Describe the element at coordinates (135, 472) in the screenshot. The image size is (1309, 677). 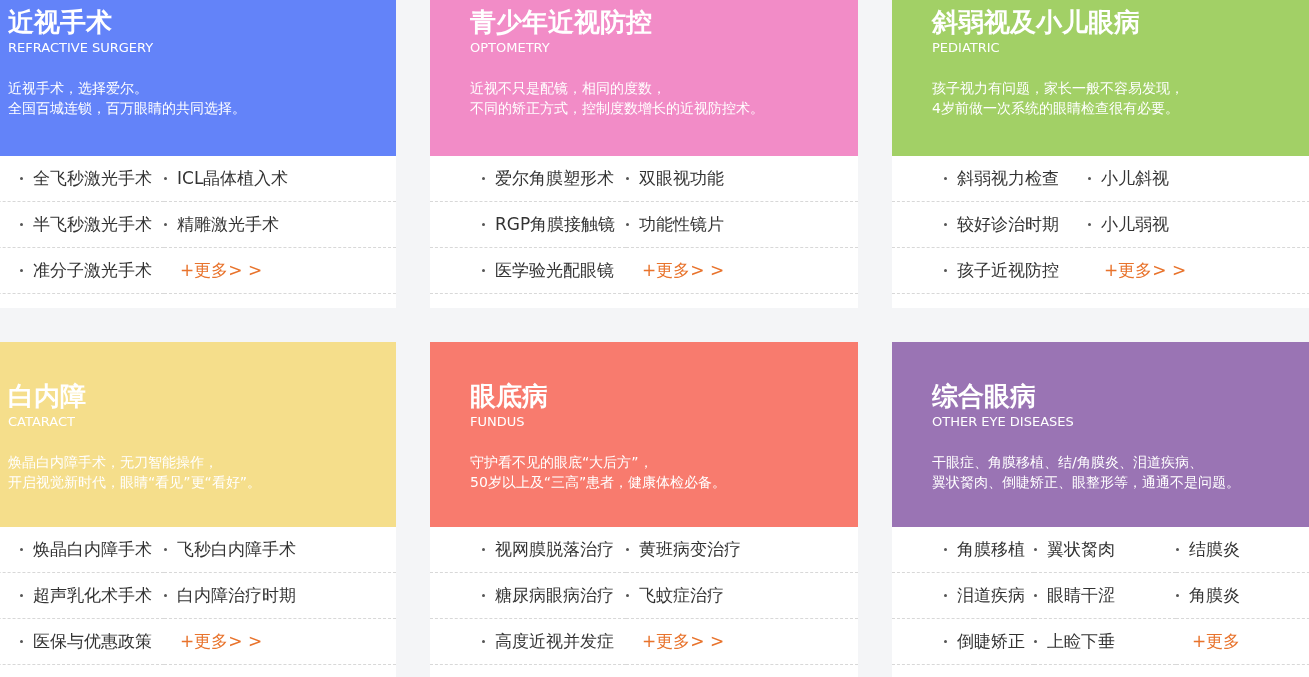
I see `category-description: 焕晶白内障手术，无刀智能操作， 开启视觉新时代，眼睛“看见”更“看好”。` at that location.